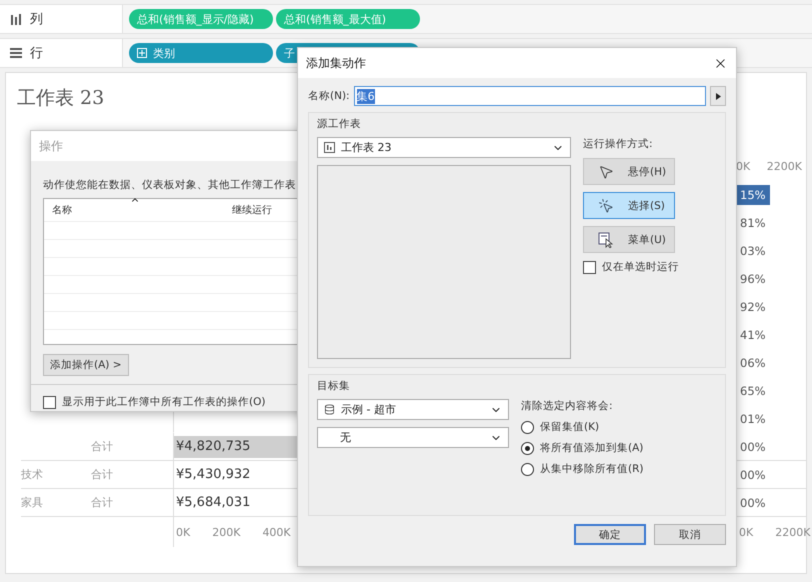 Image resolution: width=812 pixels, height=582 pixels. I want to click on expand-button, so click(718, 96).